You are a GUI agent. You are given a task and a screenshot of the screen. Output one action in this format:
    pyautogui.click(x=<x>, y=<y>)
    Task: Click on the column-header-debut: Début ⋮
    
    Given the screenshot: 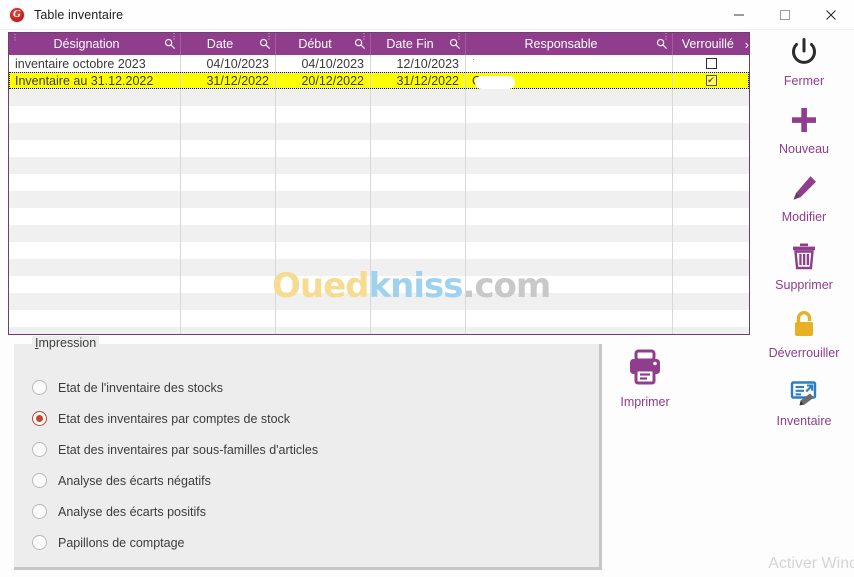 What is the action you would take?
    pyautogui.click(x=323, y=44)
    